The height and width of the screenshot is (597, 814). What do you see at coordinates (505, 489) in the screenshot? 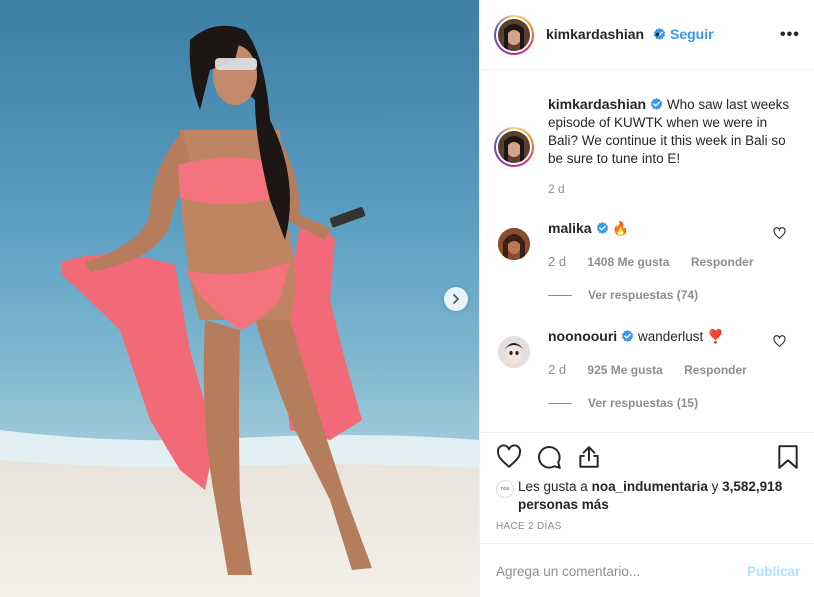
I see `liker-avatar: noa` at bounding box center [505, 489].